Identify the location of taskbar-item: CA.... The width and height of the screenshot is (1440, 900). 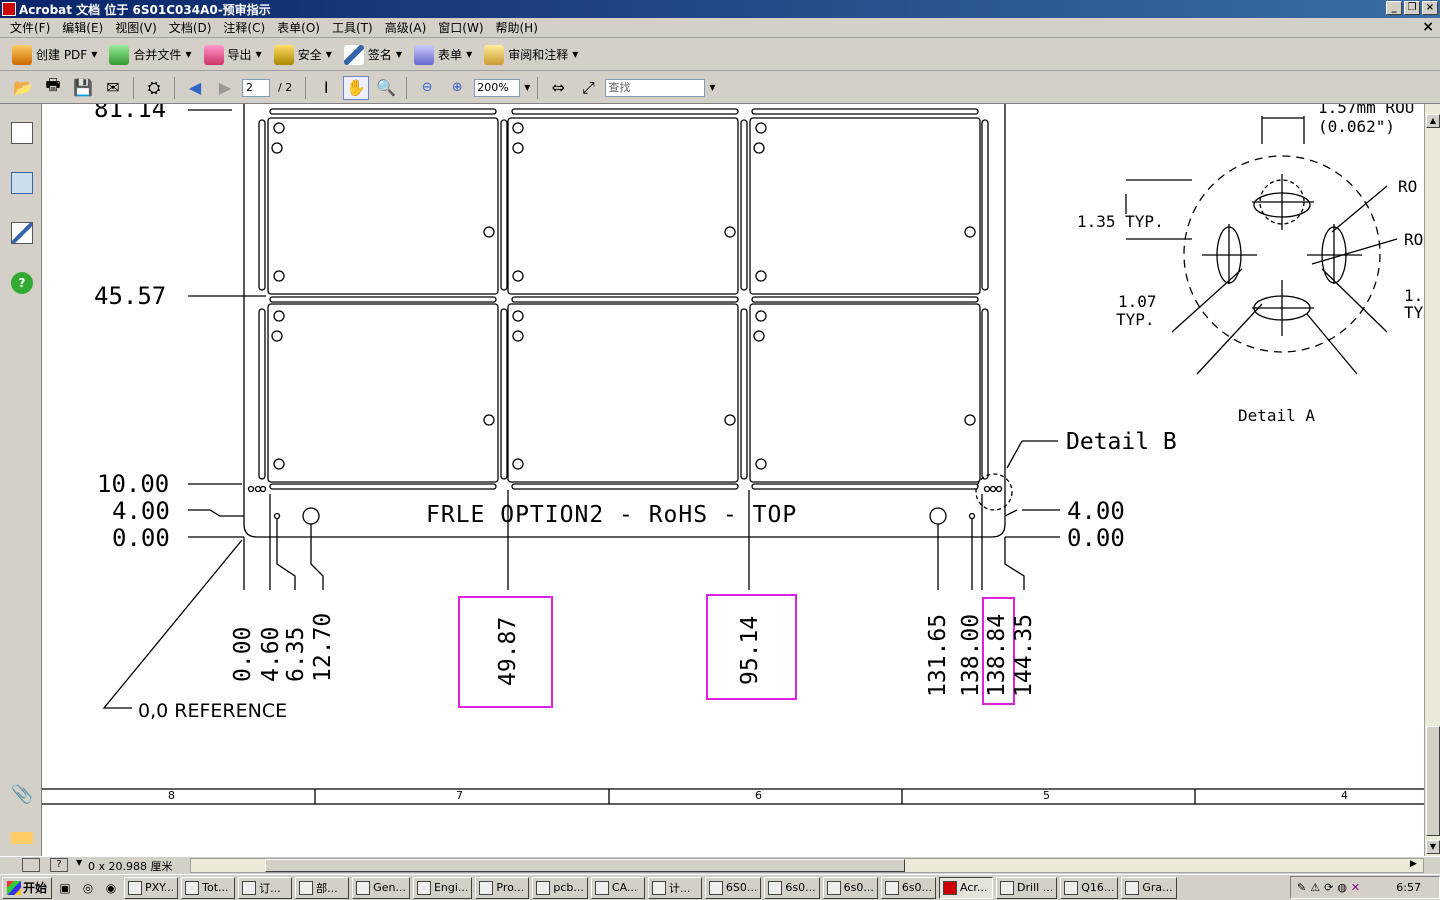
(617, 887).